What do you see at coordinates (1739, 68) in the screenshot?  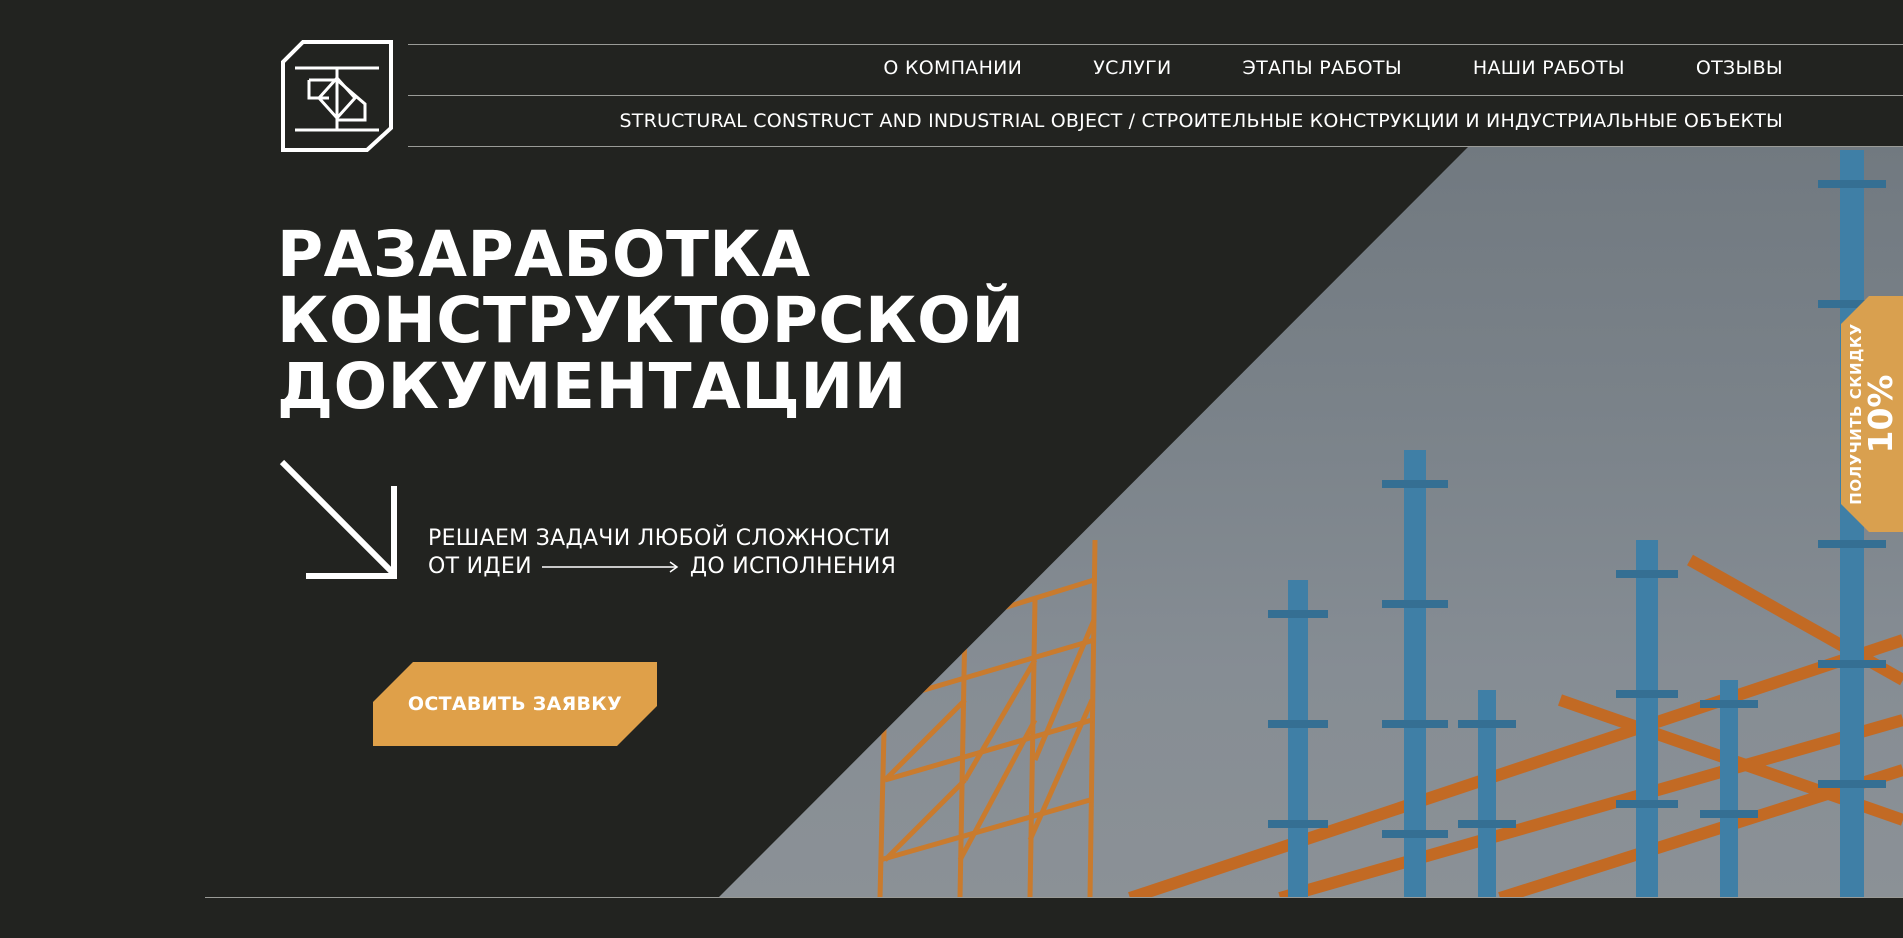 I see `nav-item-reviews: ОТЗЫВЫ` at bounding box center [1739, 68].